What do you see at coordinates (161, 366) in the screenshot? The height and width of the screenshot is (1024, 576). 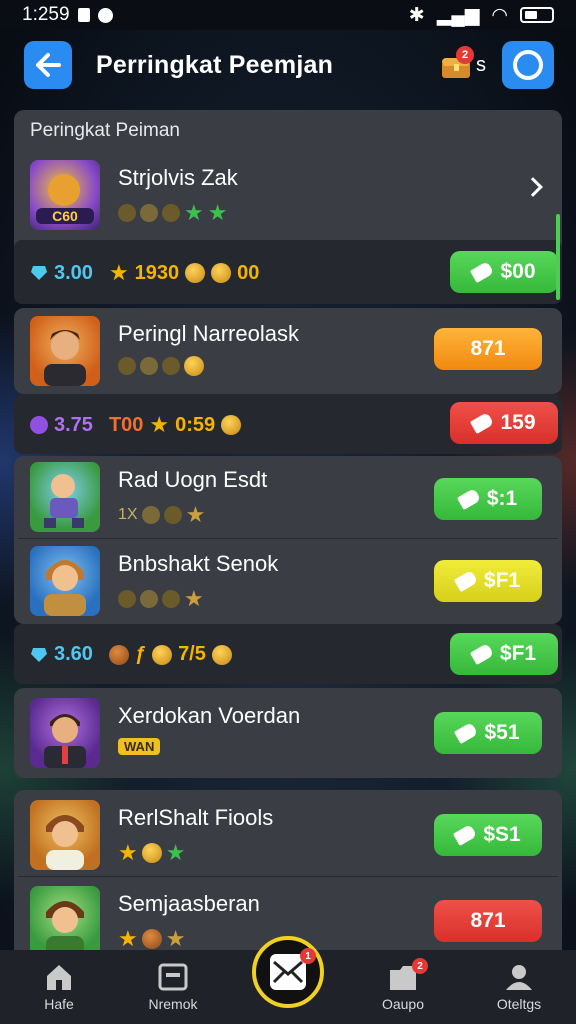 I see `player-badges` at bounding box center [161, 366].